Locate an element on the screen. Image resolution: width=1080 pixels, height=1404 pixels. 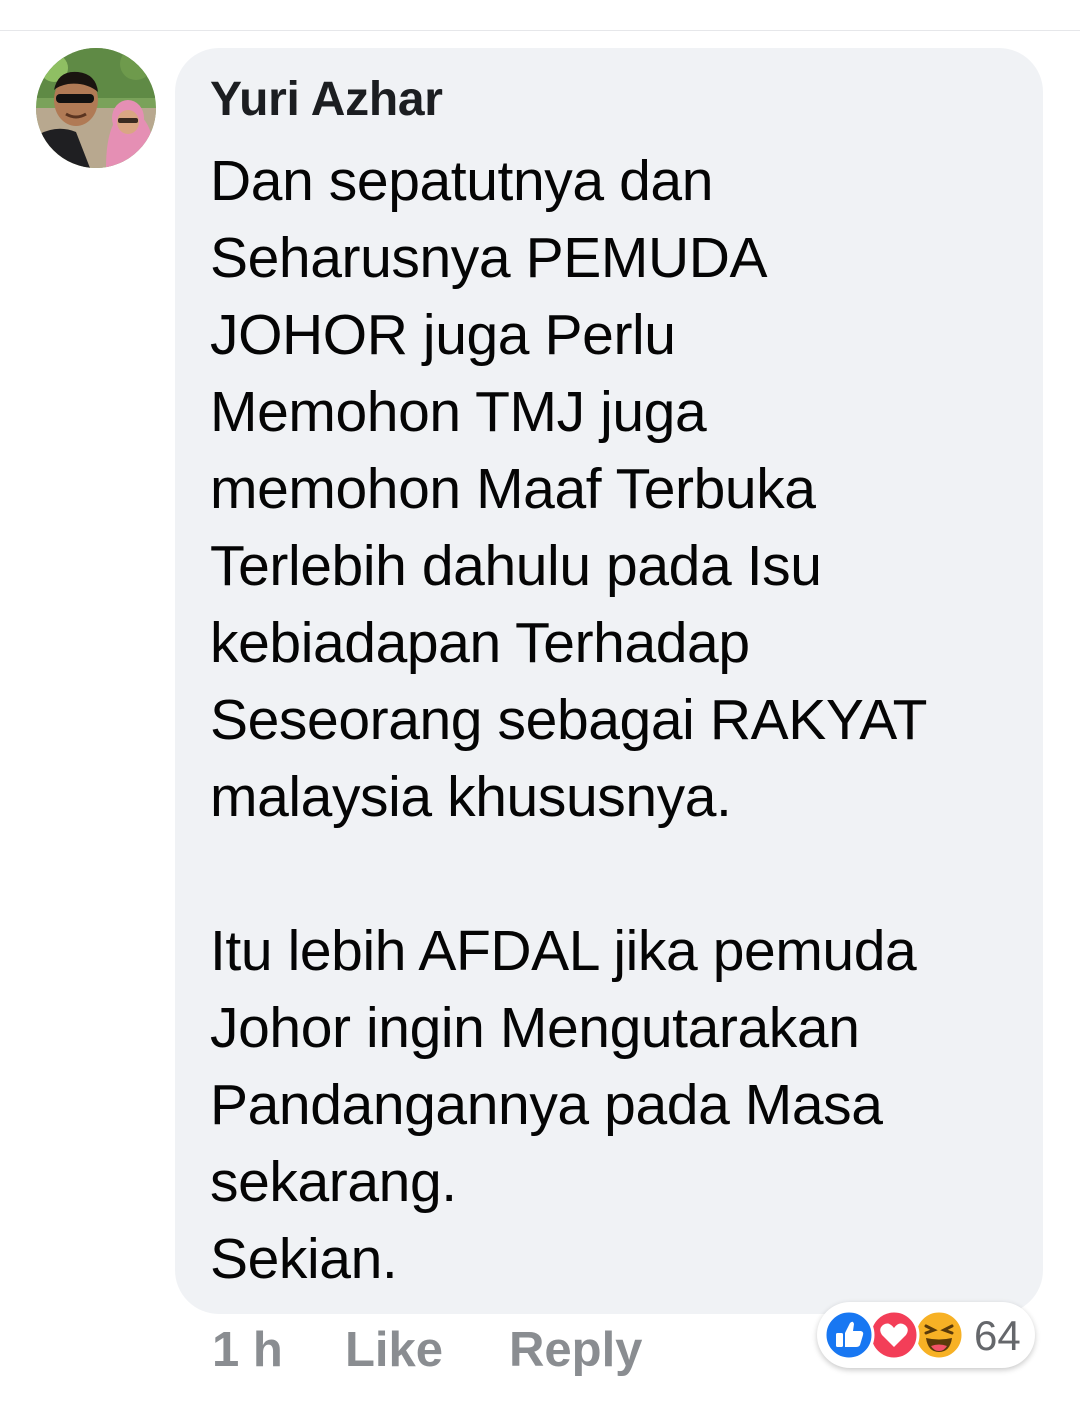
haha-icon is located at coordinates (939, 1335).